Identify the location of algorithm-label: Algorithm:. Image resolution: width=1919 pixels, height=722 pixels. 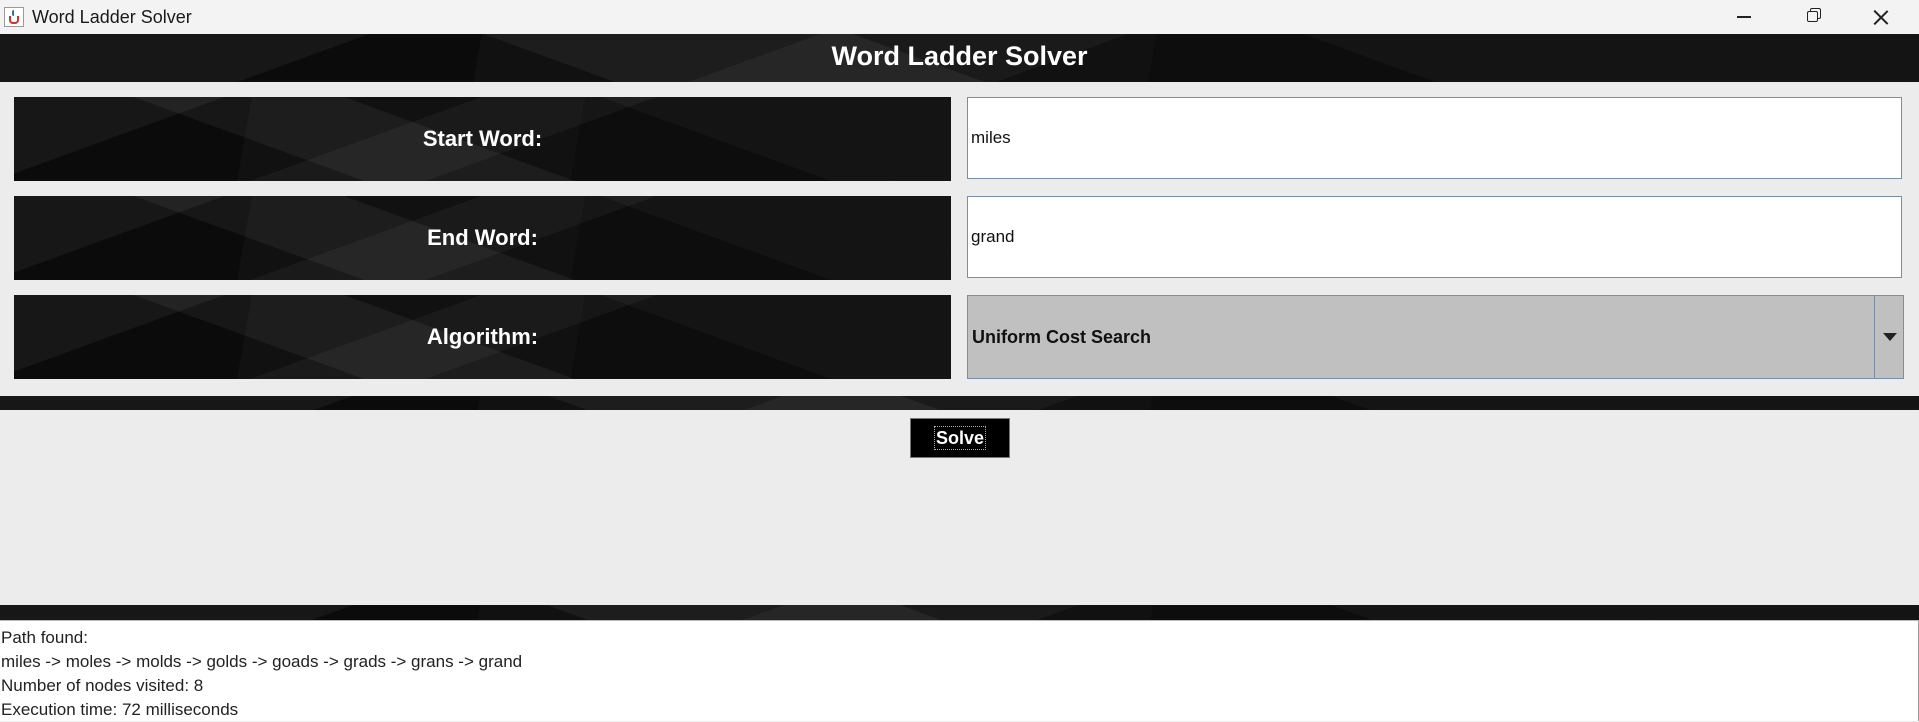
(482, 336).